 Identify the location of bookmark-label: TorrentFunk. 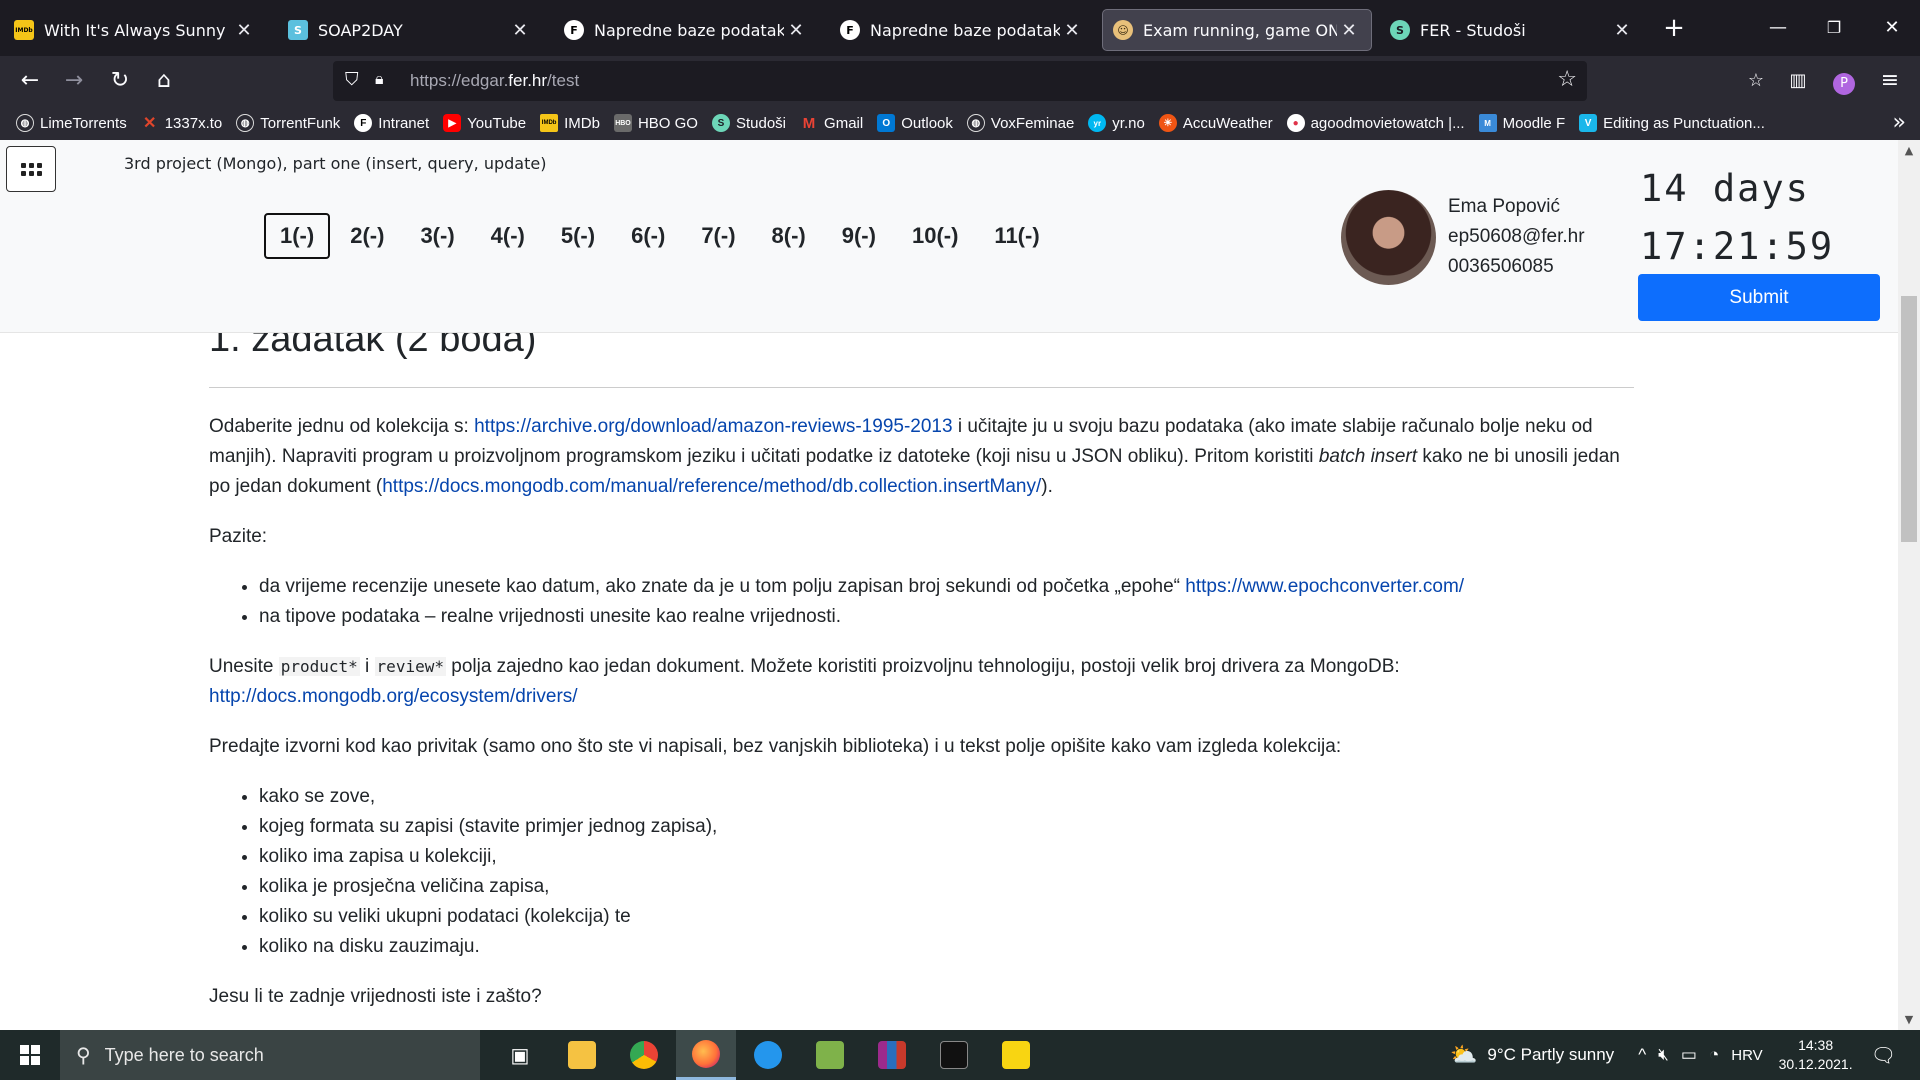
(300, 123).